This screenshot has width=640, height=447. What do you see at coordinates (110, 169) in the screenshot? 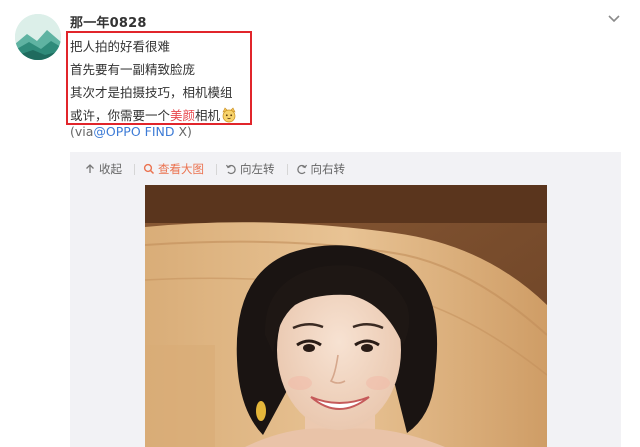
I see `collapse-label: 收起` at bounding box center [110, 169].